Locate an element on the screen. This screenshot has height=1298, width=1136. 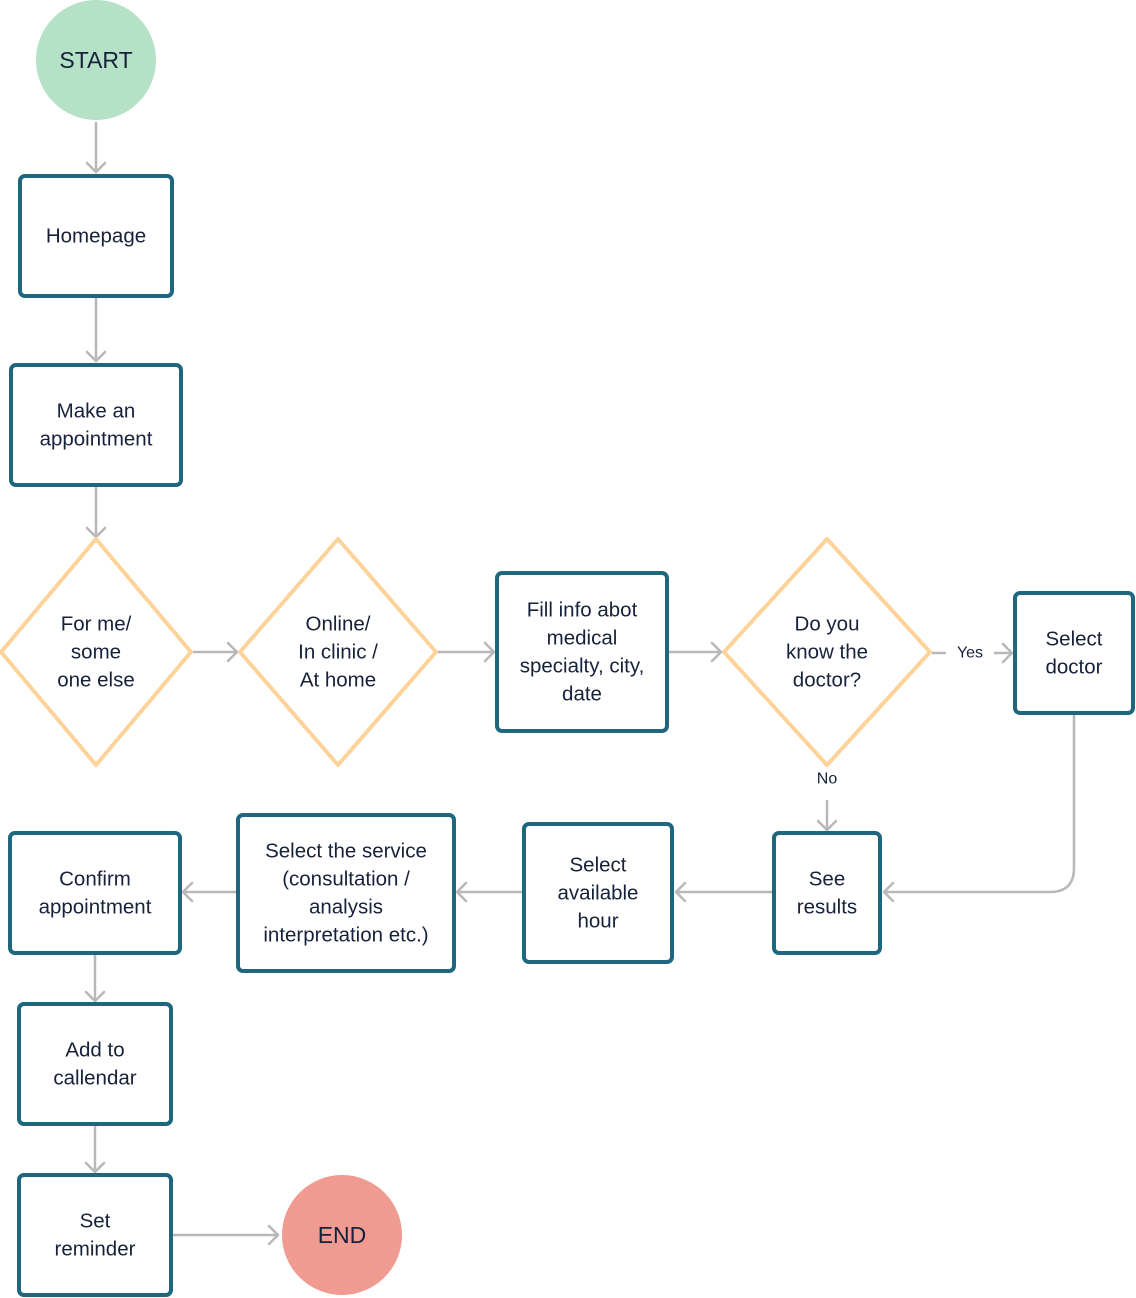
node-make-appointment: Make an appointment is located at coordinates (96, 425).